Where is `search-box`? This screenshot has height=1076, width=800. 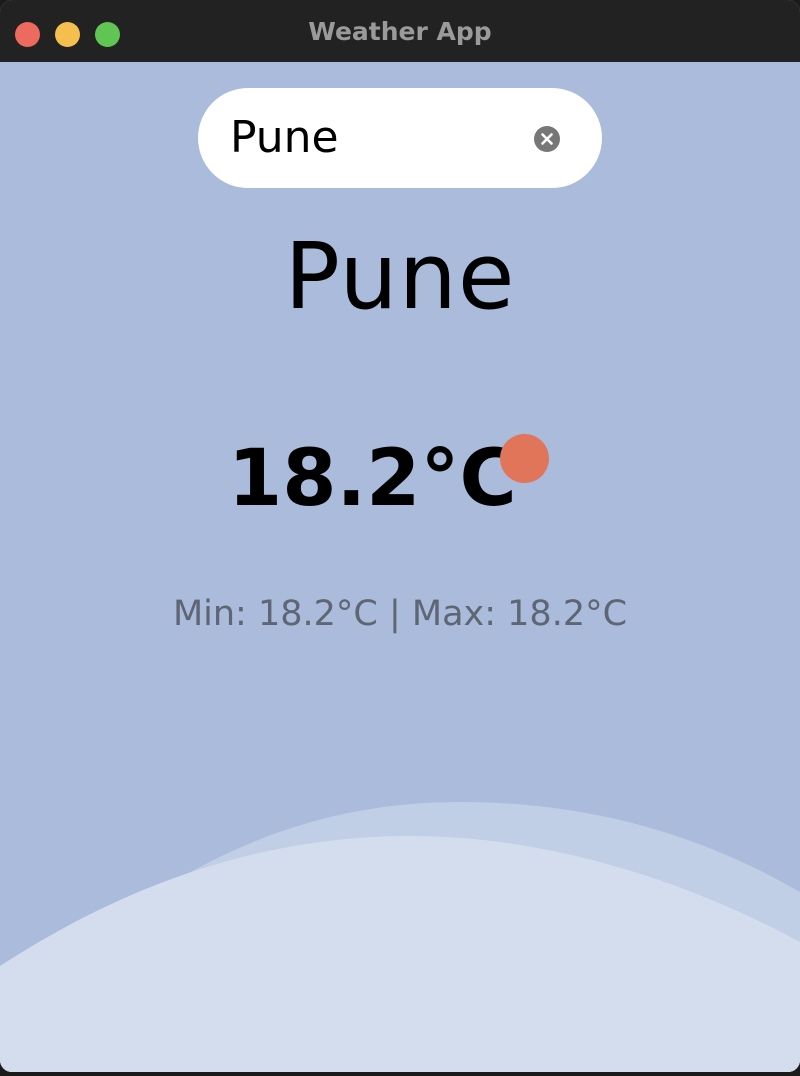 search-box is located at coordinates (400, 138).